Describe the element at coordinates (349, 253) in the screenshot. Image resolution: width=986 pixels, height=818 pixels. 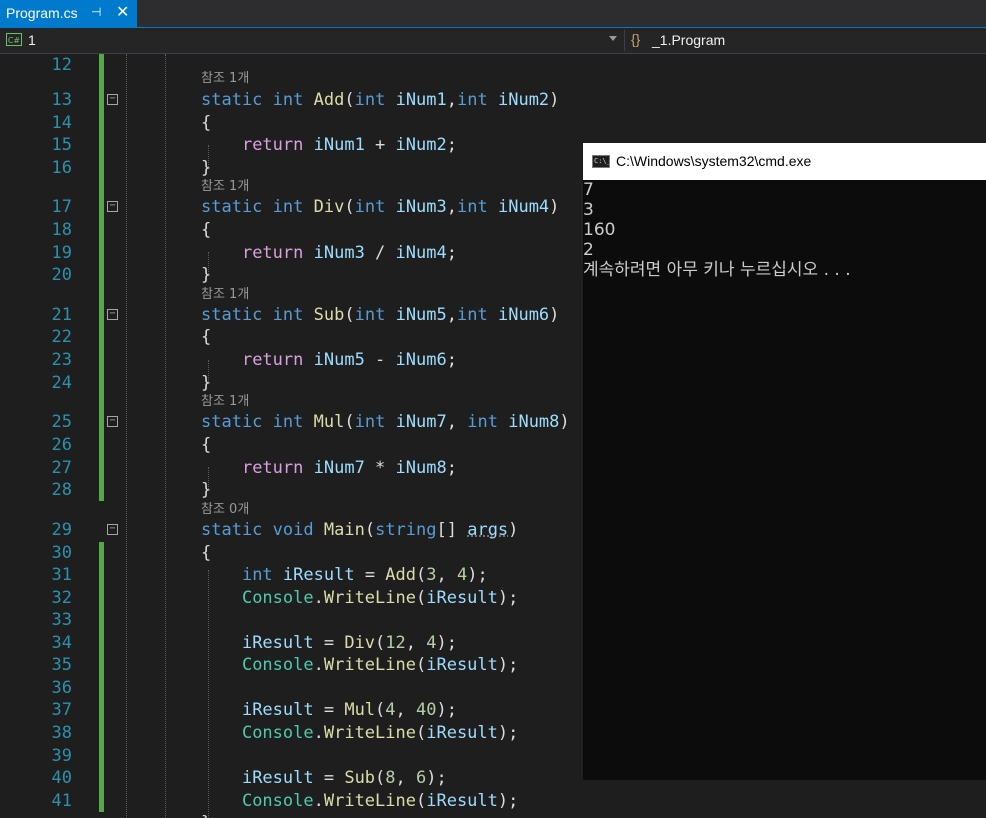
I see `code-line: return iNum3 / iNum4;` at that location.